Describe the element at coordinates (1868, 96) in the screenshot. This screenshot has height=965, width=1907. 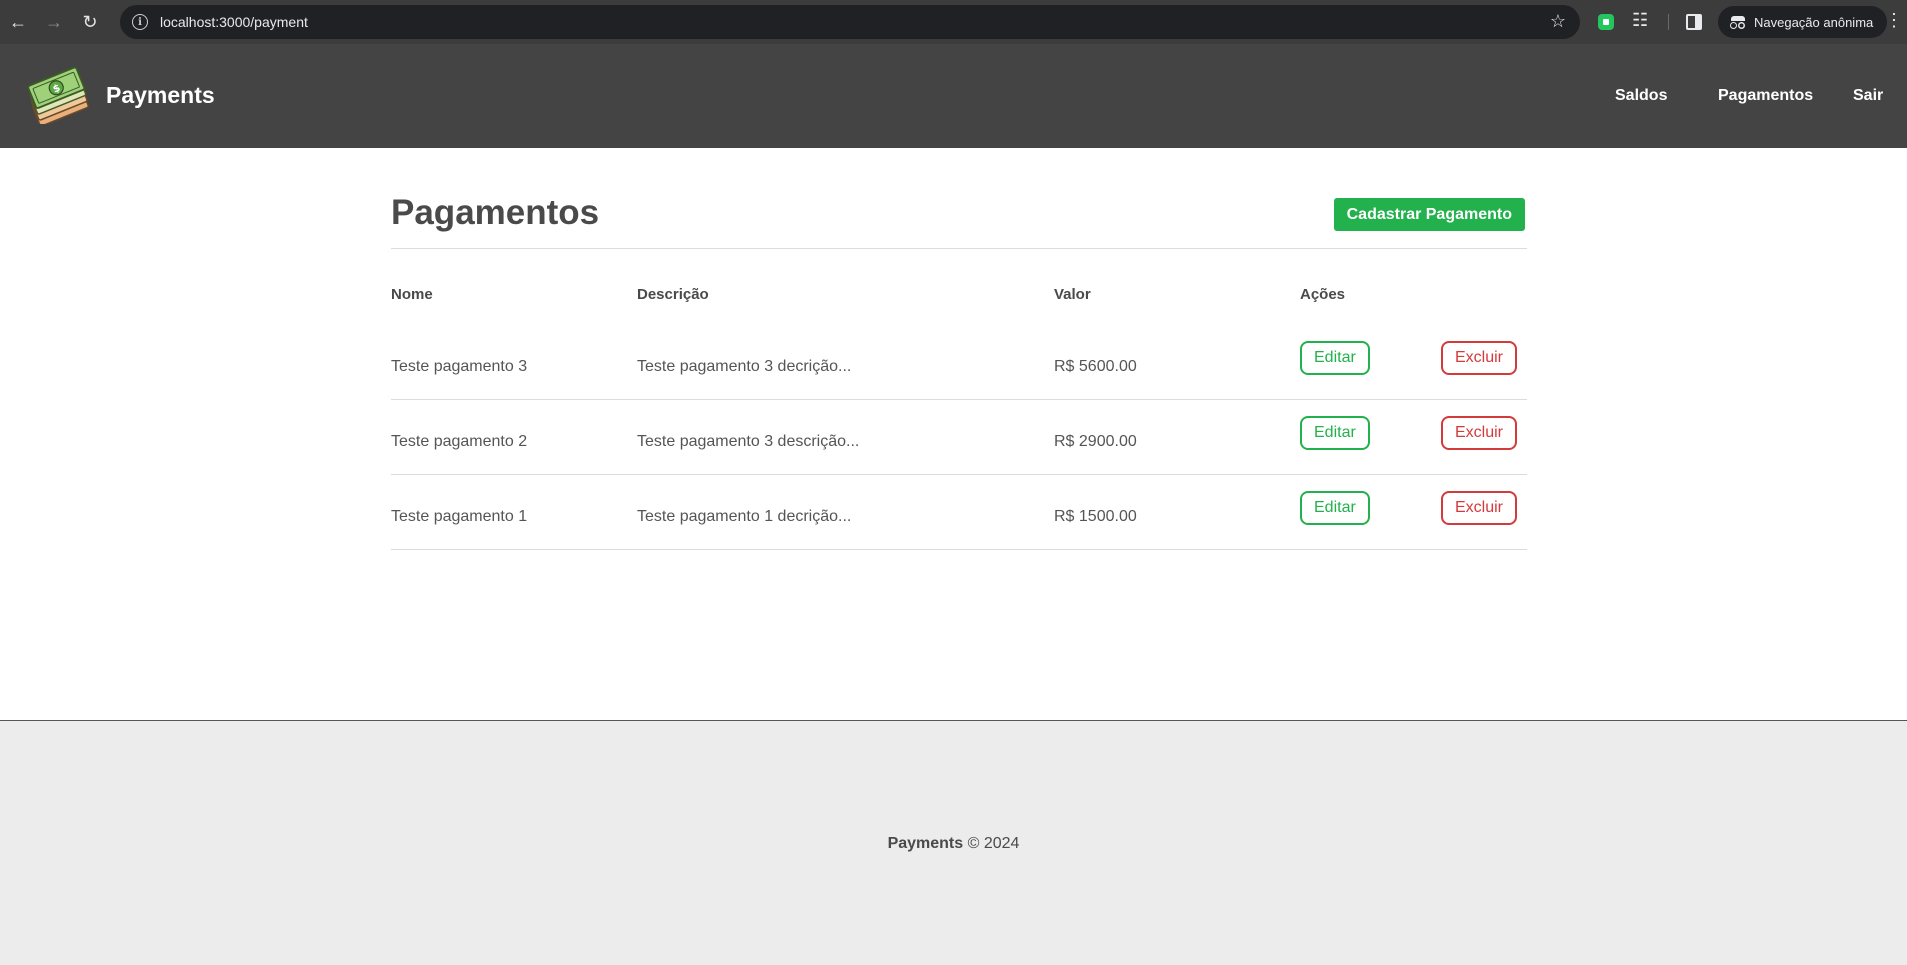
I see `nav-sair: Sair` at that location.